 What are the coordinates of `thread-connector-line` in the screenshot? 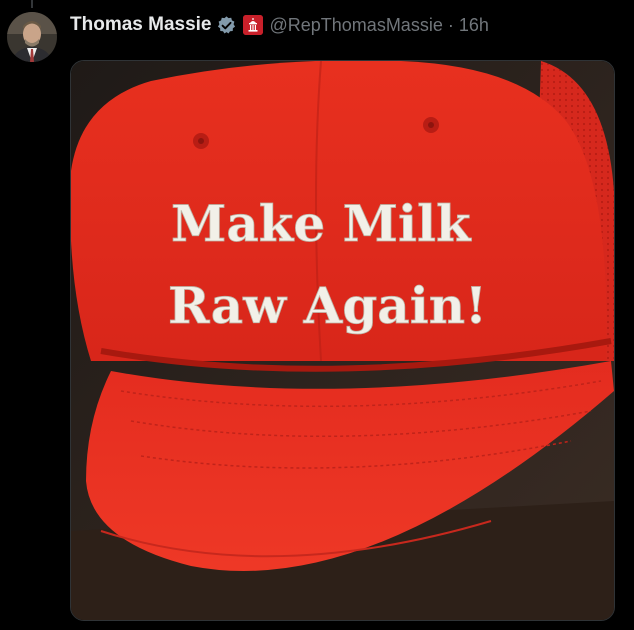 It's located at (32, 4).